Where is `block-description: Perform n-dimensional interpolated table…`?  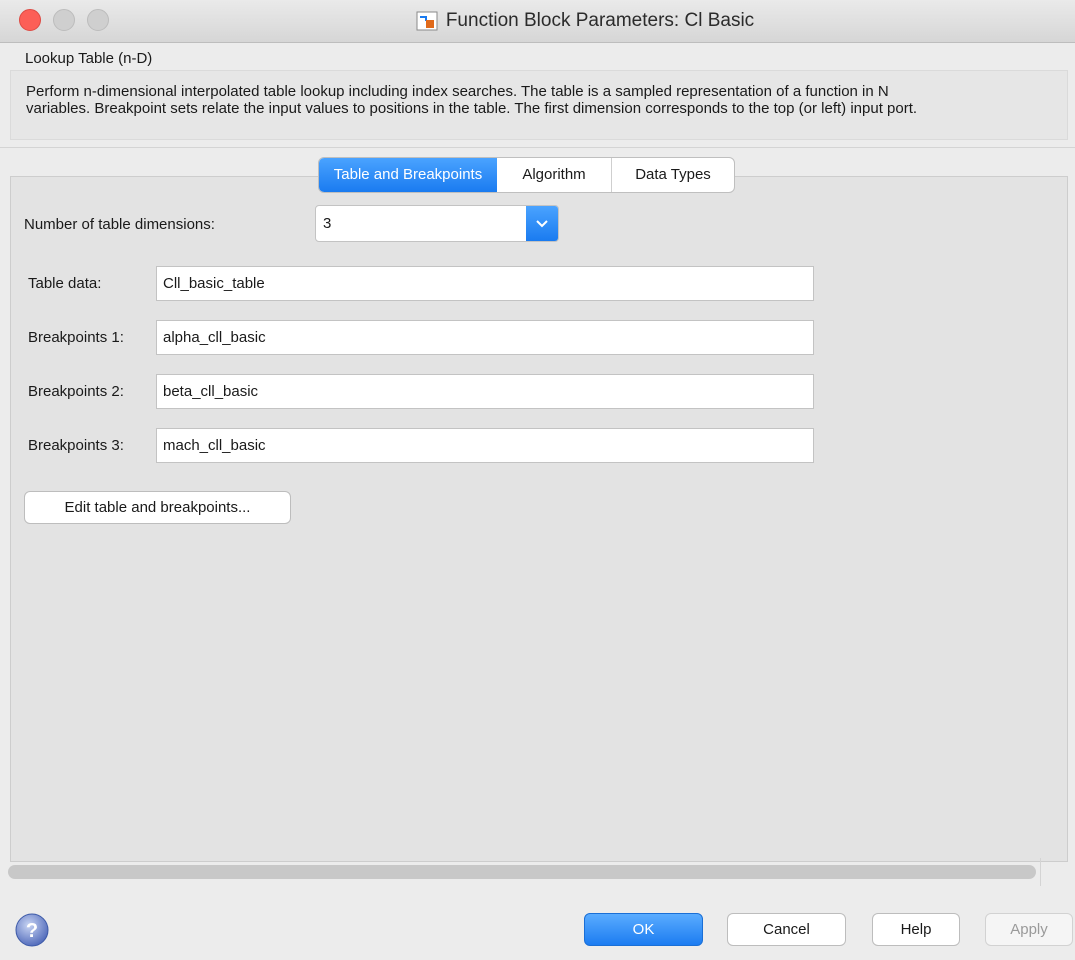
block-description: Perform n-dimensional interpolated table… is located at coordinates (539, 105).